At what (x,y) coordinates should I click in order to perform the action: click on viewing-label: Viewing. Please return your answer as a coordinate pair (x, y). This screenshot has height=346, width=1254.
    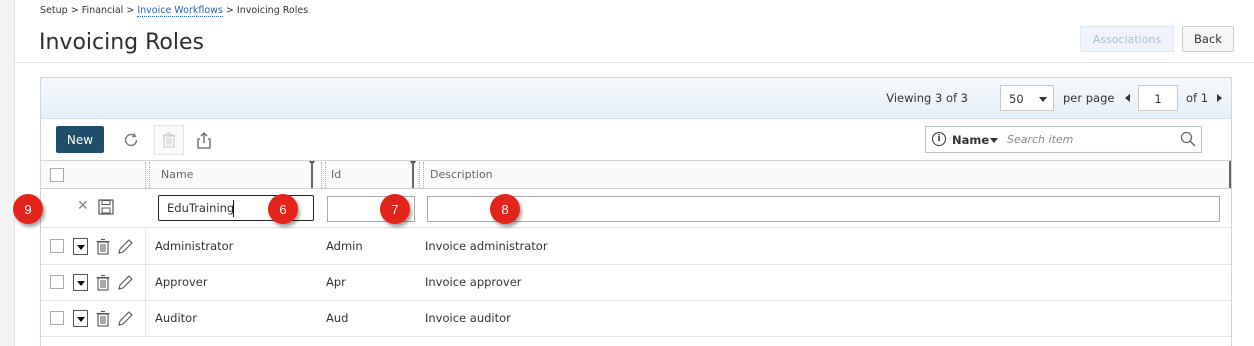
    Looking at the image, I should click on (909, 98).